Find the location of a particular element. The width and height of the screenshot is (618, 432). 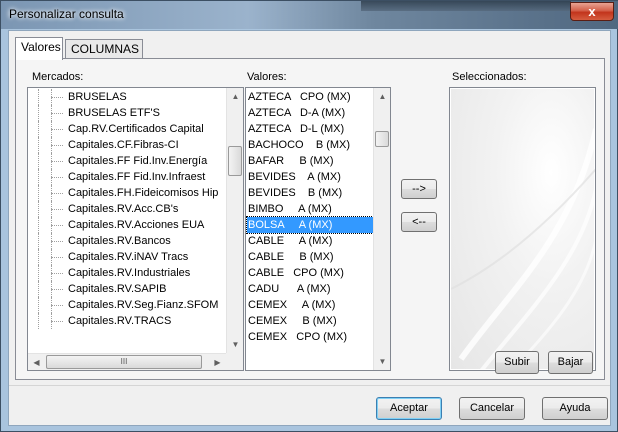

mercado-item: BRUSELAS is located at coordinates (127, 97).